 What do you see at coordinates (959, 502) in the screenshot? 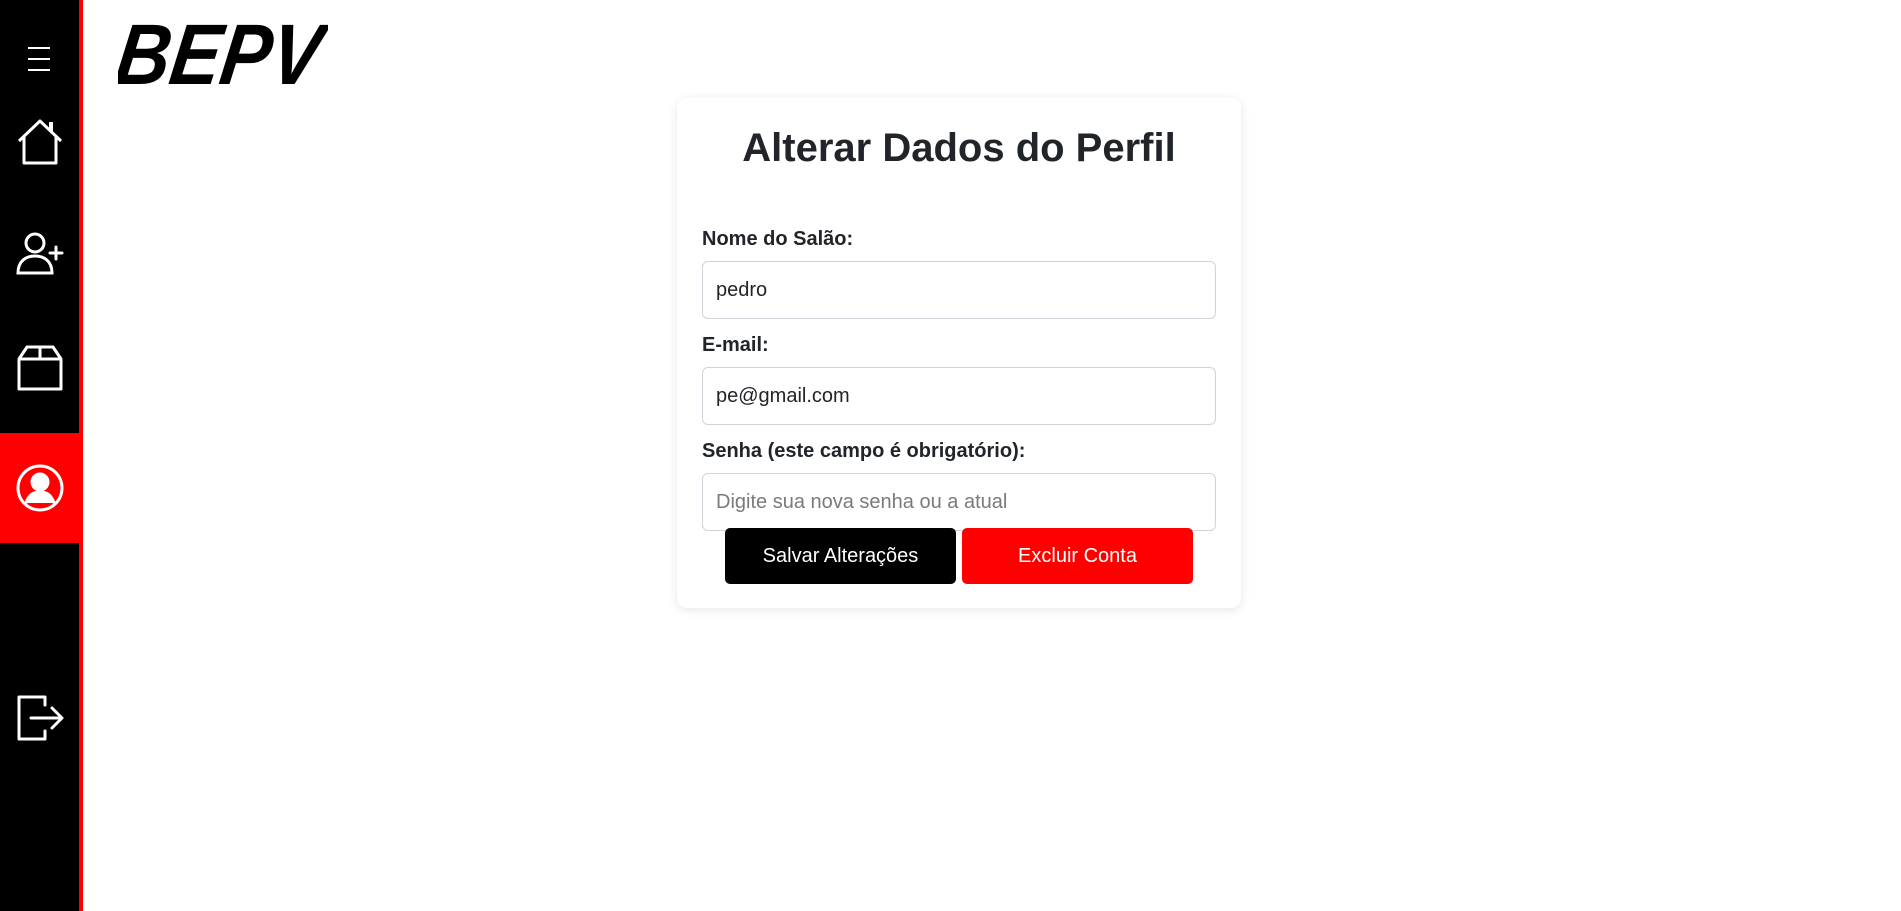
I see `password-input` at bounding box center [959, 502].